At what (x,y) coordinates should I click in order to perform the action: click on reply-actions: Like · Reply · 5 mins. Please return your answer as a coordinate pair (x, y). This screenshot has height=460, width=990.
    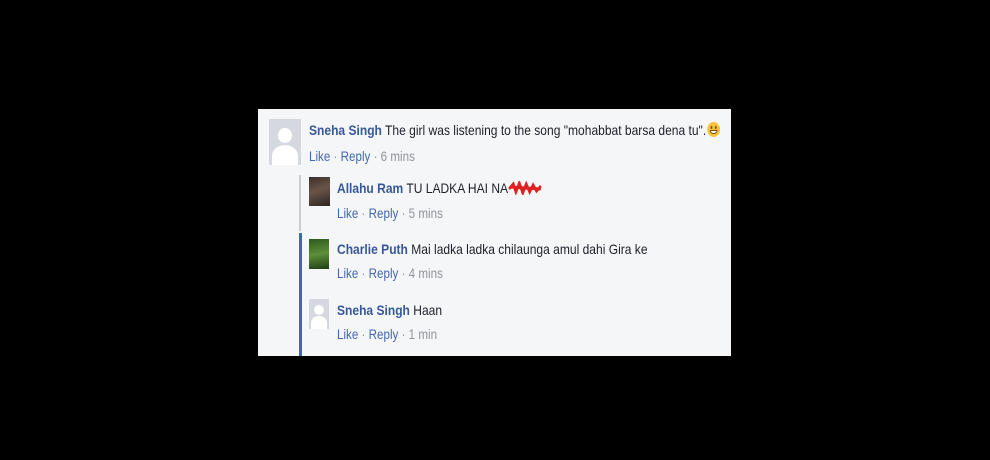
    Looking at the image, I should click on (390, 213).